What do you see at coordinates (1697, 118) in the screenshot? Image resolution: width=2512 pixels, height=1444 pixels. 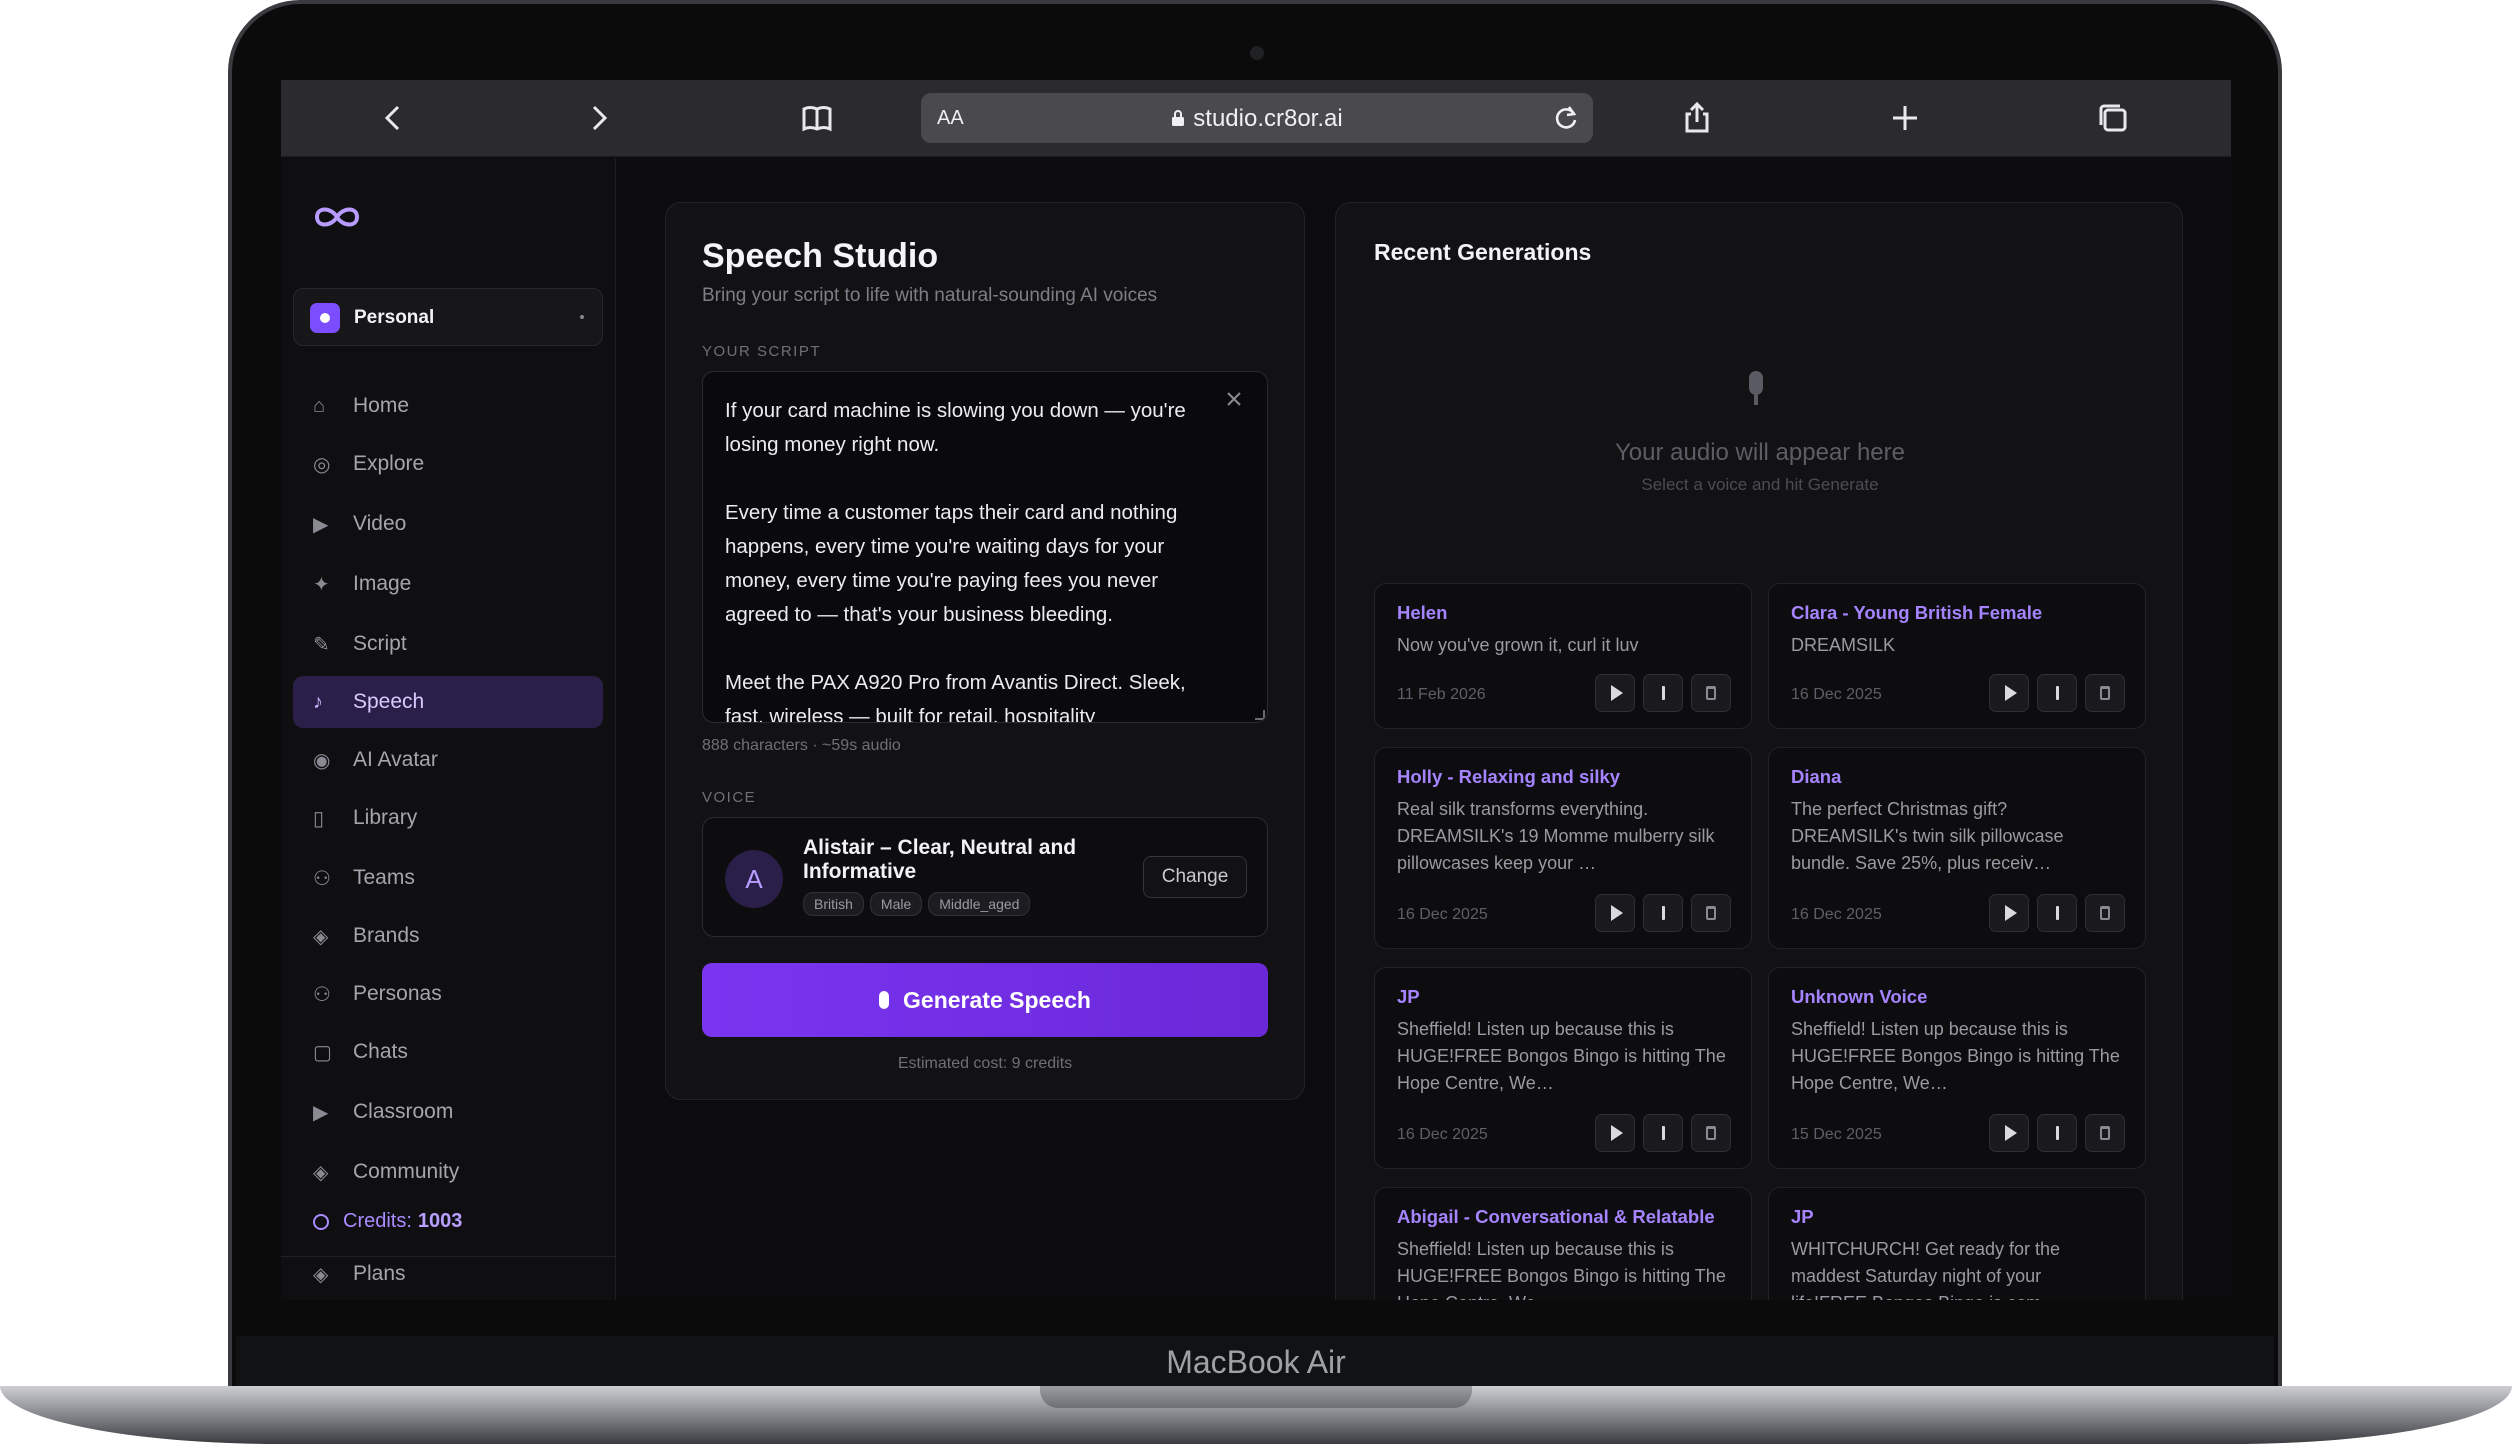 I see `share-icon` at bounding box center [1697, 118].